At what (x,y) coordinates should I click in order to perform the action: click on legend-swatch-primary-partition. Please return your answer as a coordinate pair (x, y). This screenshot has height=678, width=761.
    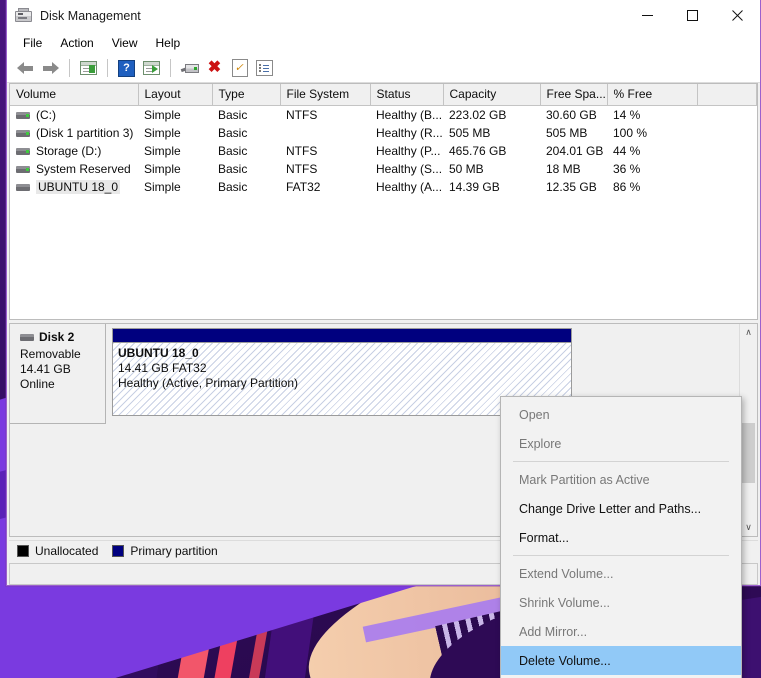
    Looking at the image, I should click on (118, 551).